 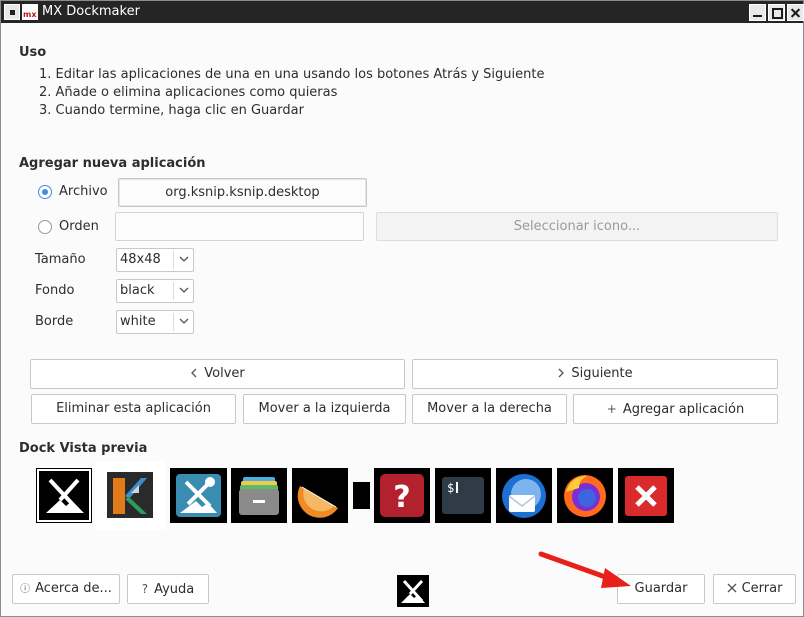 I want to click on firefox-icon, so click(x=585, y=495).